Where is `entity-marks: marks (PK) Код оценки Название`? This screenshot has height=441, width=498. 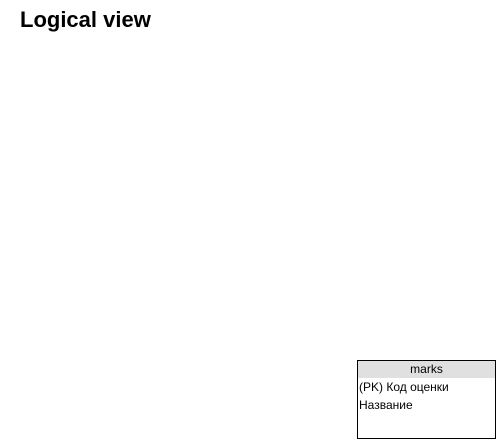
entity-marks: marks (PK) Код оценки Название is located at coordinates (426, 399).